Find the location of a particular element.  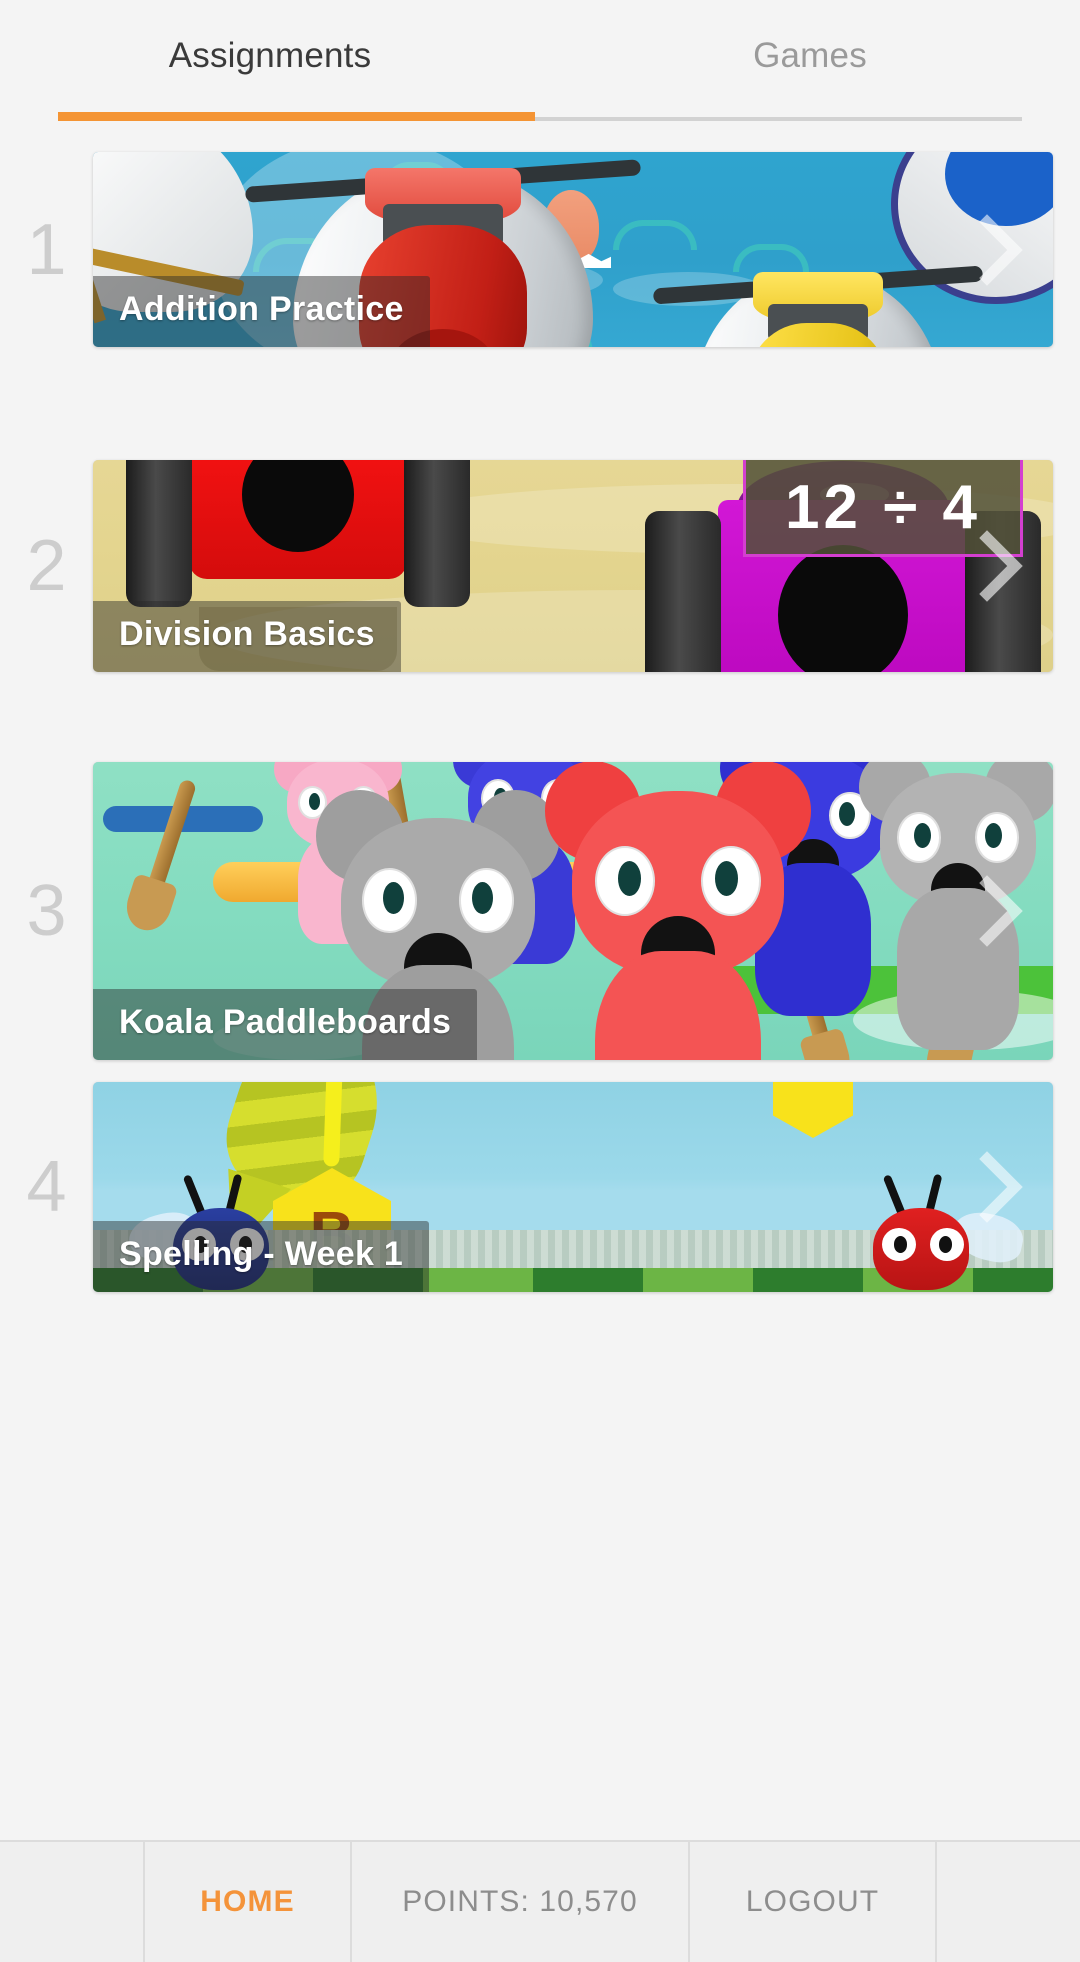

tab-bar: Assignments Games is located at coordinates (540, 65).